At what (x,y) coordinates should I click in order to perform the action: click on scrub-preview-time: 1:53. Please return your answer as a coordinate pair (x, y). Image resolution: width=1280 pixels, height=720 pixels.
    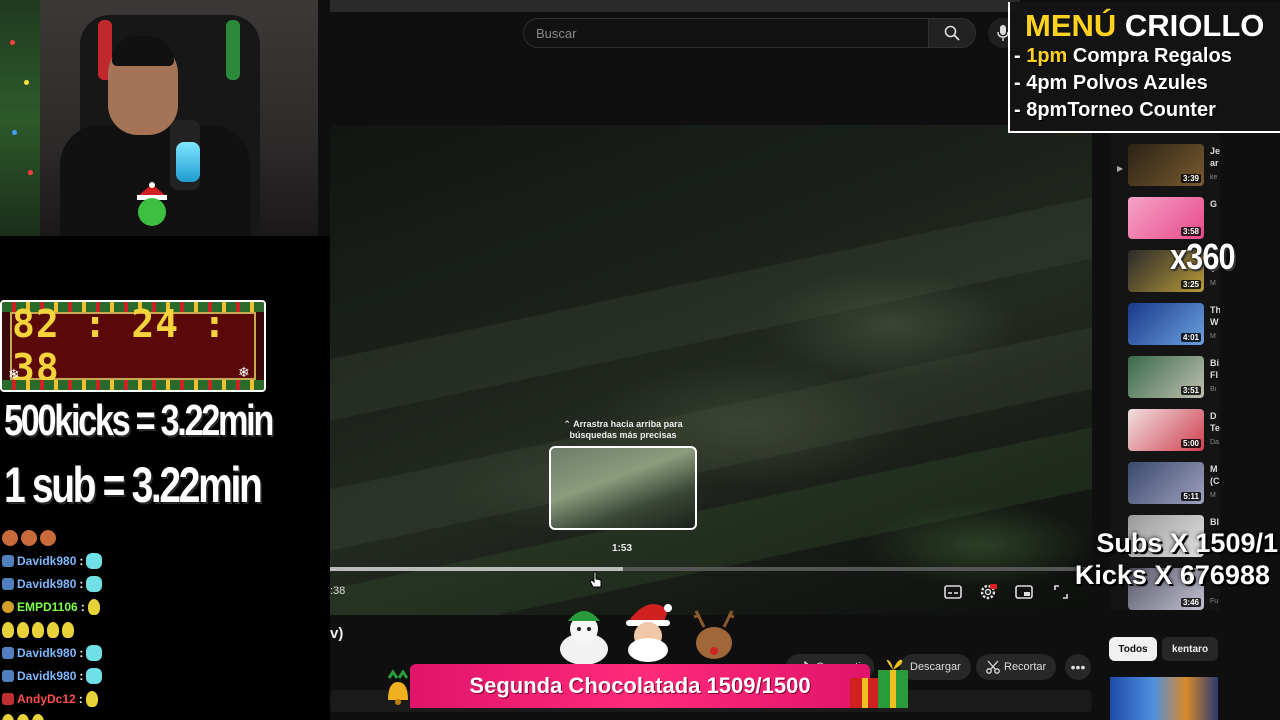
    Looking at the image, I should click on (621, 548).